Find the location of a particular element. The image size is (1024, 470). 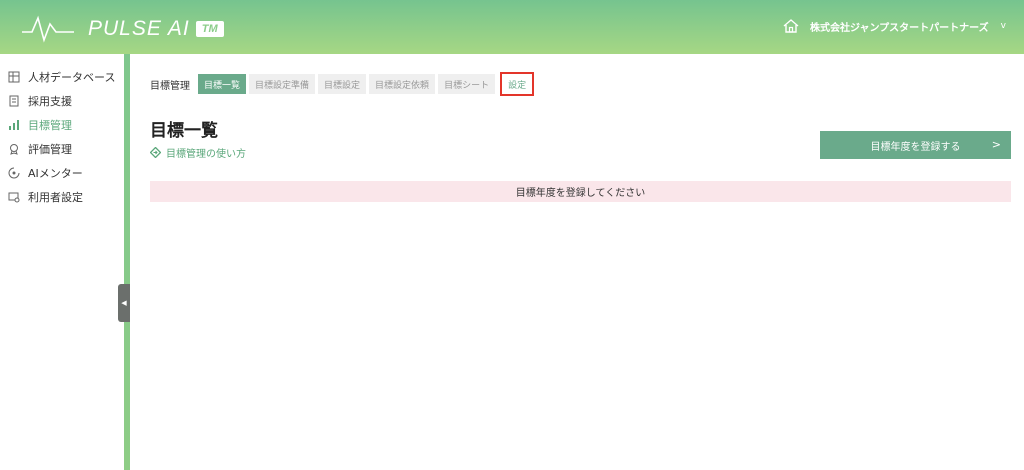

sidebar-item-label: 評価管理 is located at coordinates (50, 149).